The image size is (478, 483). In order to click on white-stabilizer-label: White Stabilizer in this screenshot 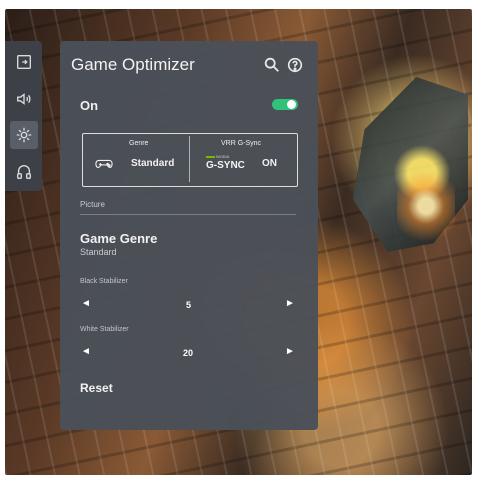, I will do `click(104, 329)`.